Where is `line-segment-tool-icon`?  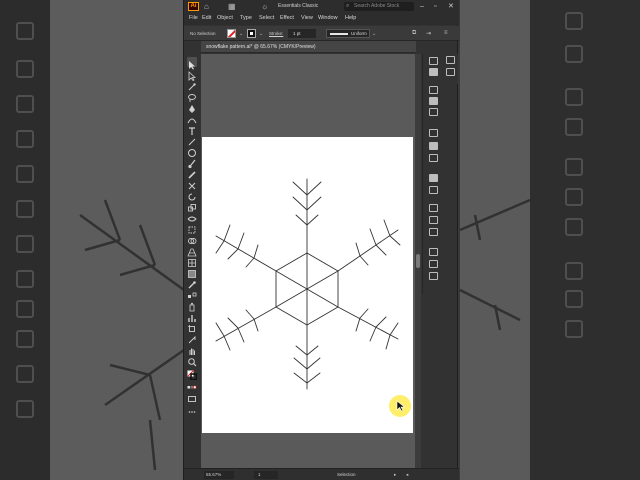
line-segment-tool-icon is located at coordinates (192, 140).